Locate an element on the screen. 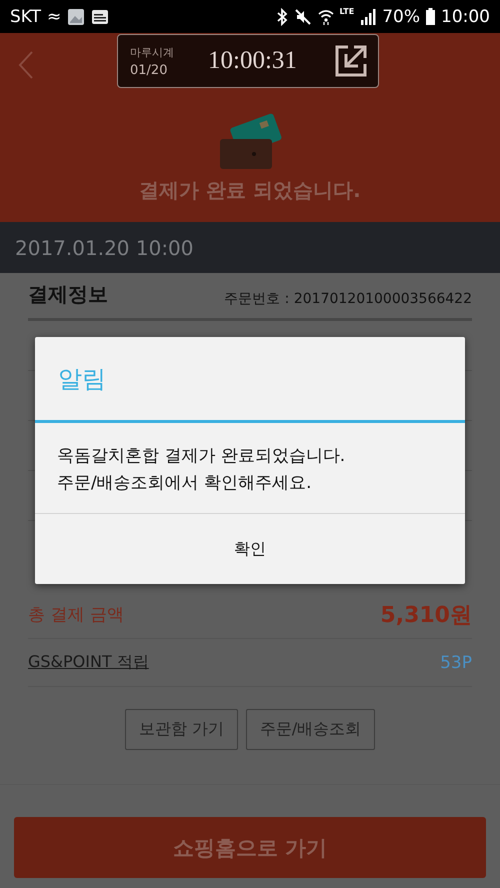 The height and width of the screenshot is (888, 500). clock-date: 01/20 is located at coordinates (149, 70).